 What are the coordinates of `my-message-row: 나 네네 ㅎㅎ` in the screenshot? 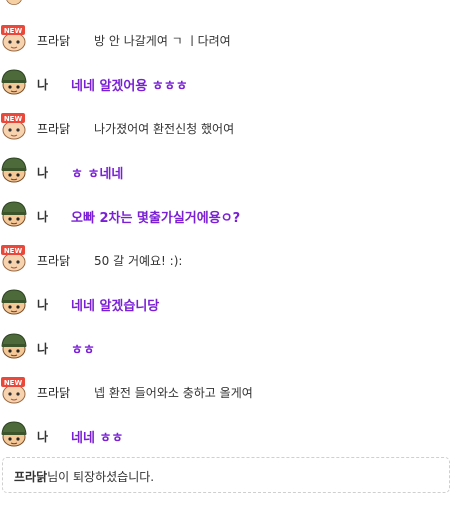 It's located at (226, 435).